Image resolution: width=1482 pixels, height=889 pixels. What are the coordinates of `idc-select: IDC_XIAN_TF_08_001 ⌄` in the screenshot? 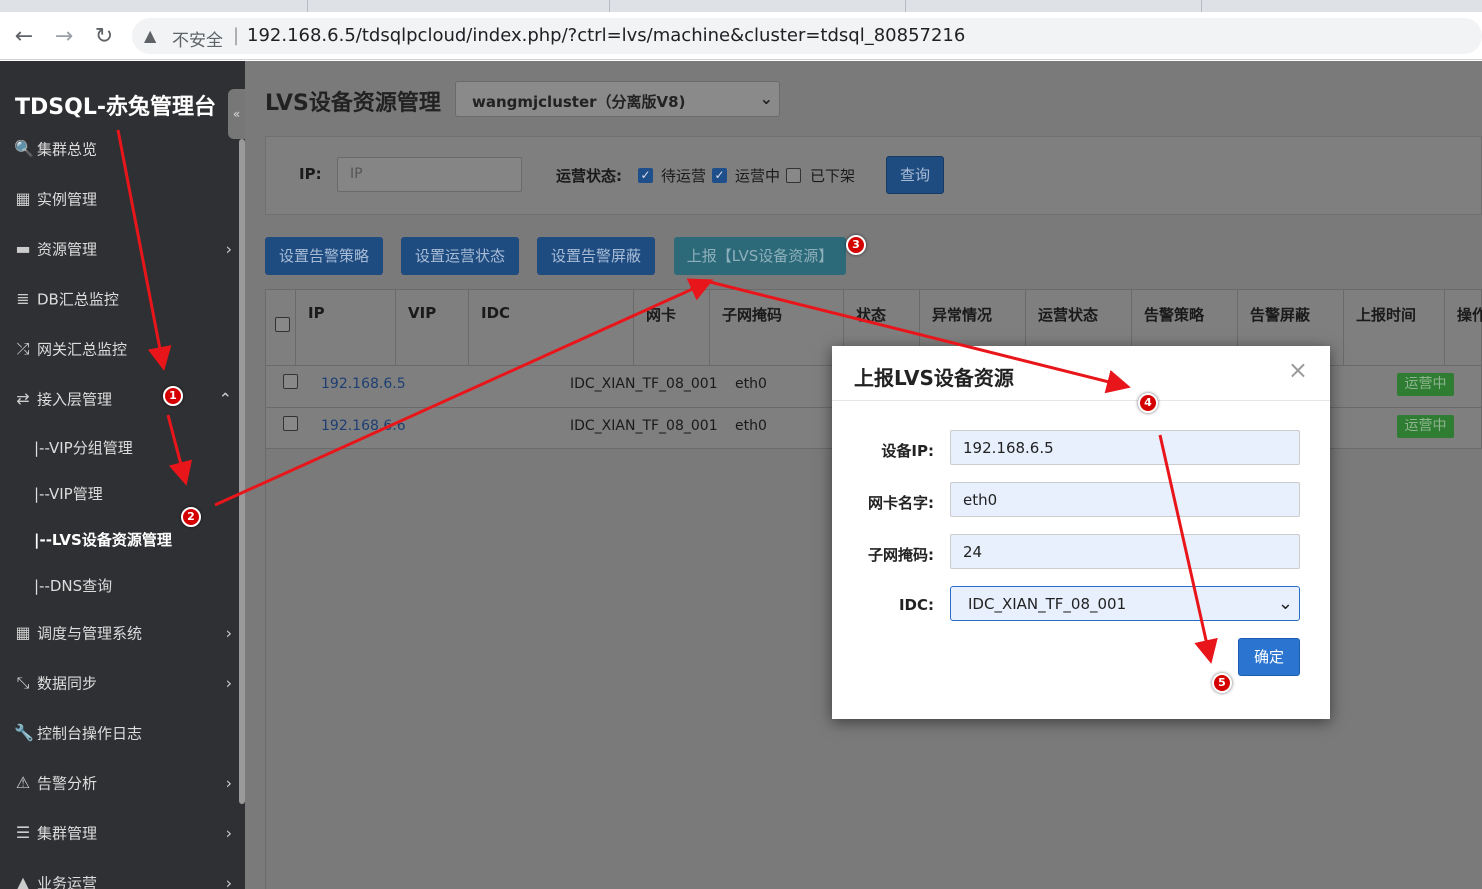 It's located at (1125, 603).